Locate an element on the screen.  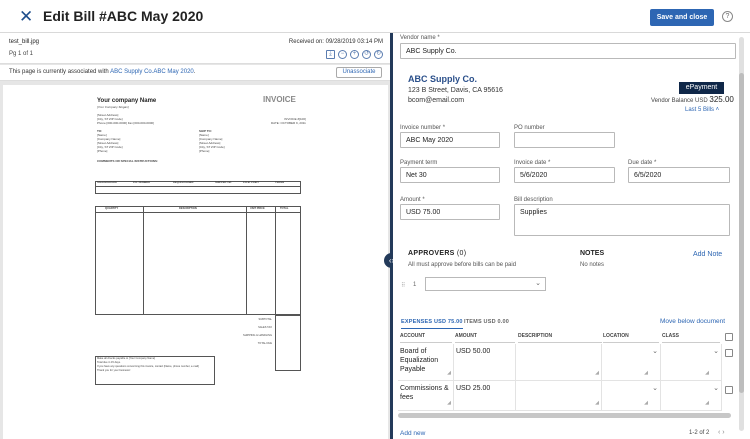
epayment-badge: ePayment is located at coordinates (701, 88).